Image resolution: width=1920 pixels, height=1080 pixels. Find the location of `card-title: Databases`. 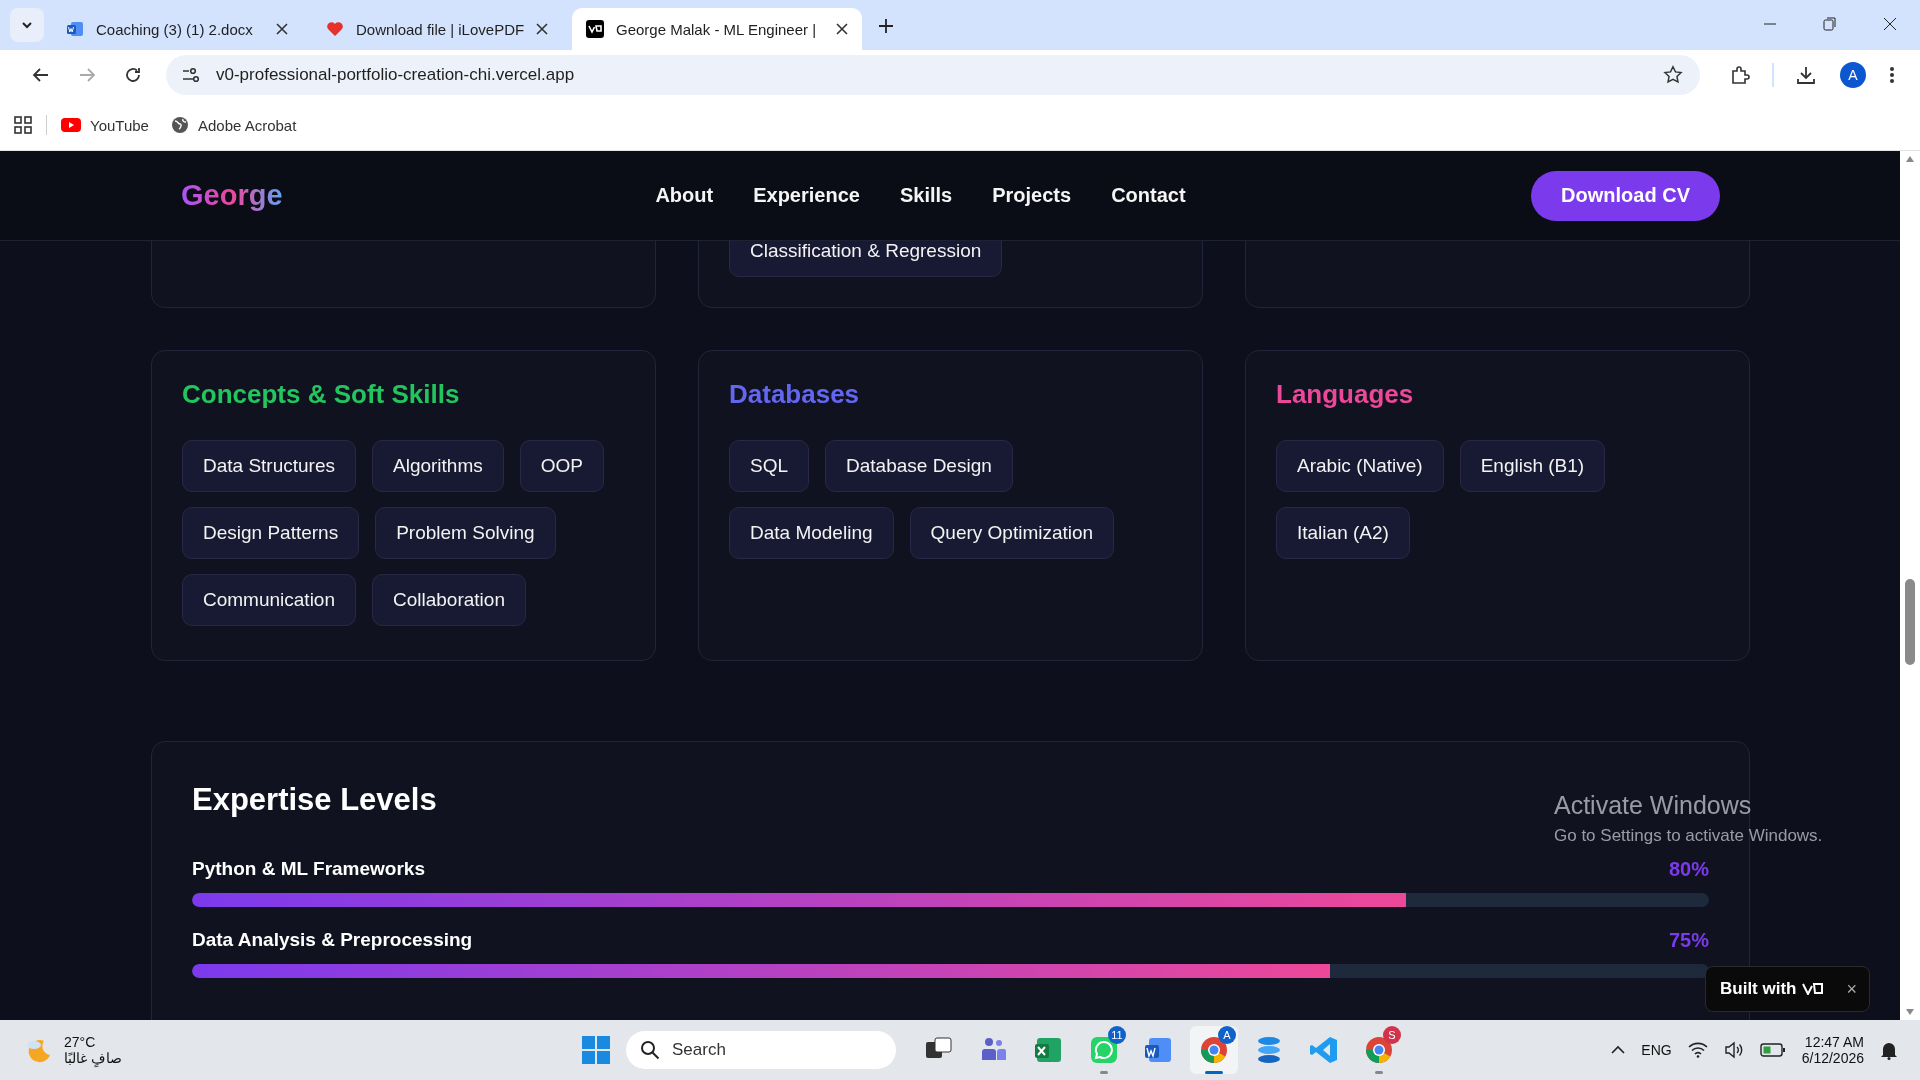

card-title: Databases is located at coordinates (795, 394).